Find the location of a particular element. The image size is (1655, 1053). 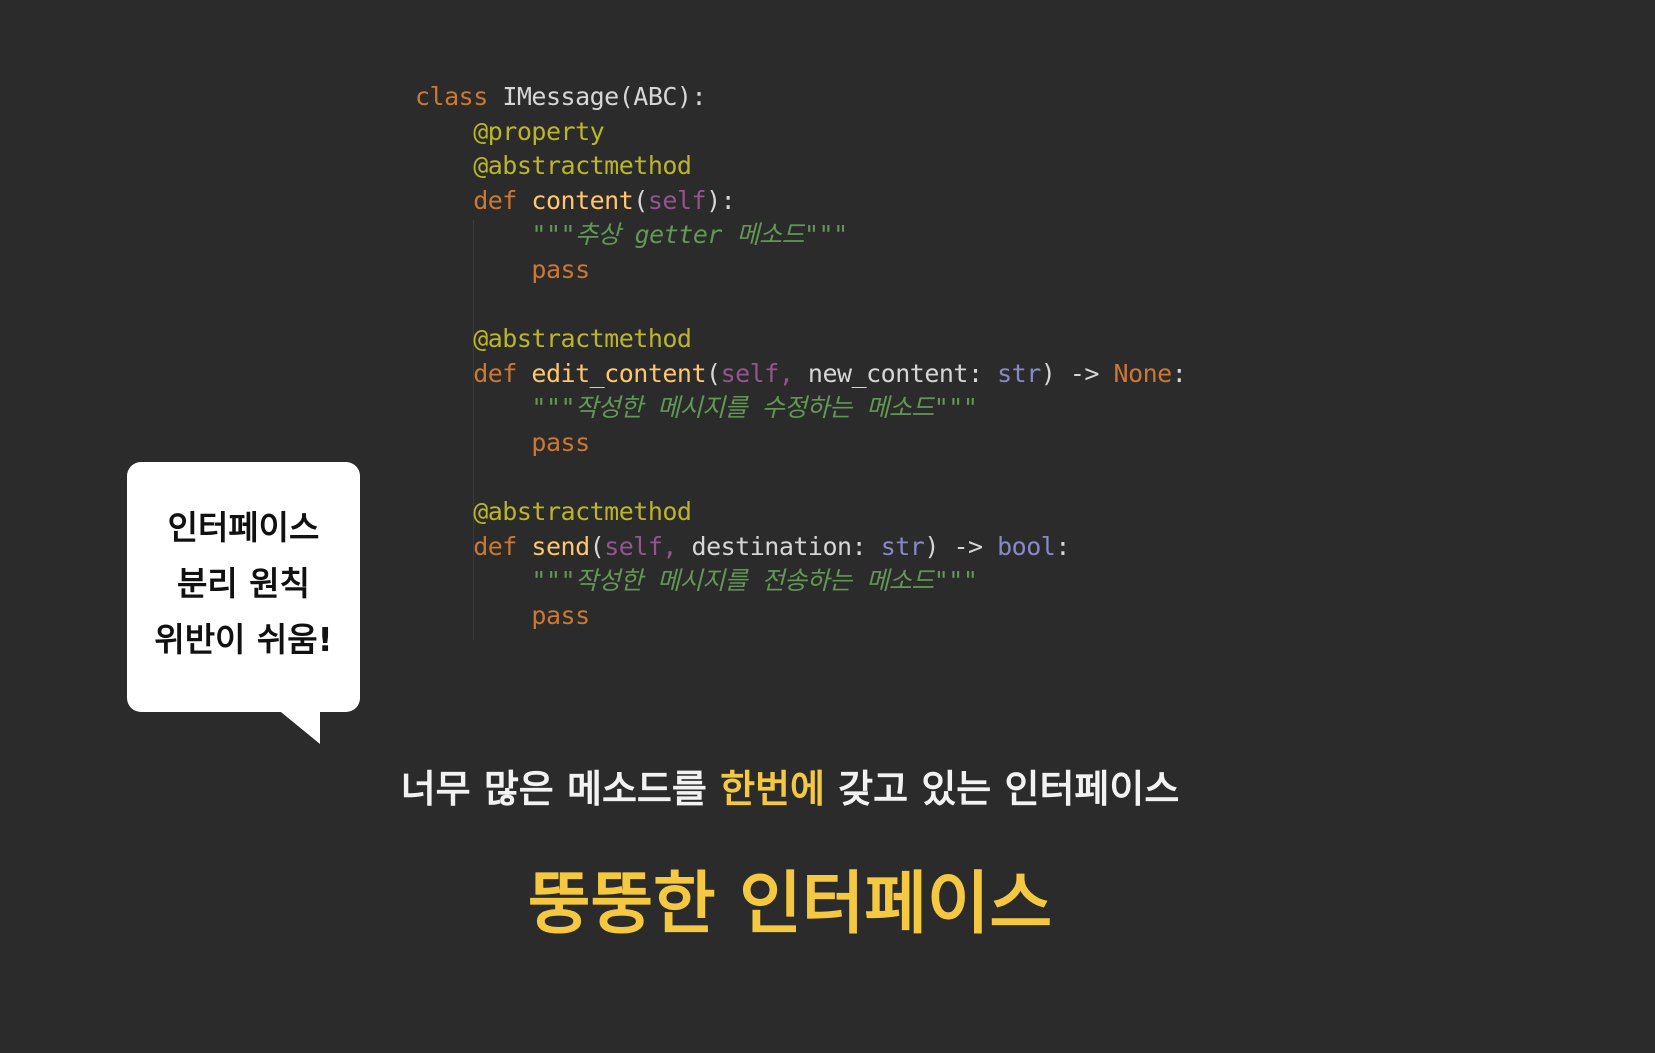

code-line: @property is located at coordinates (800, 132).